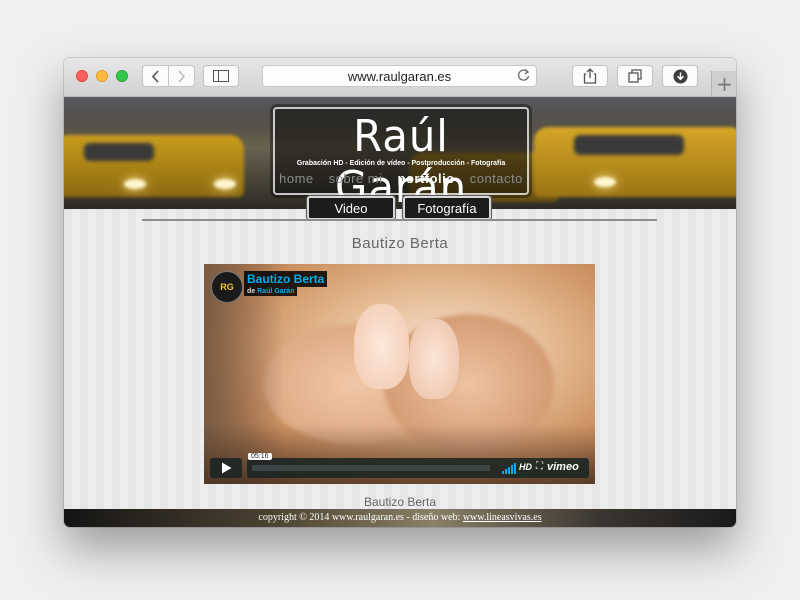 This screenshot has height=600, width=800. I want to click on address-bar: www.raulgaran.es, so click(399, 76).